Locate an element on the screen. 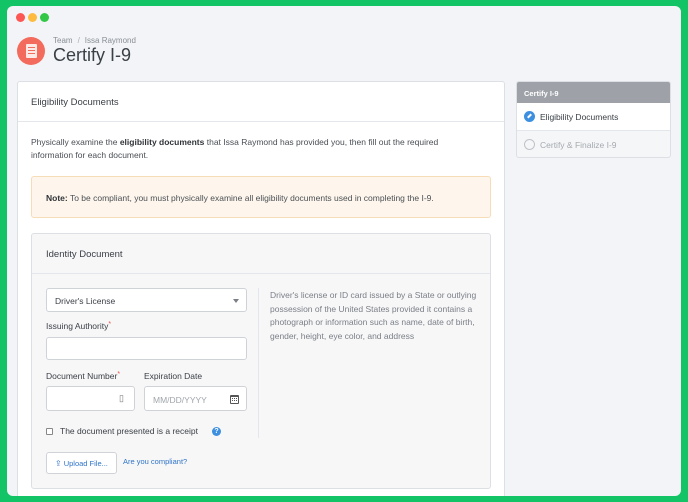  maximize-window-button is located at coordinates (44, 17).